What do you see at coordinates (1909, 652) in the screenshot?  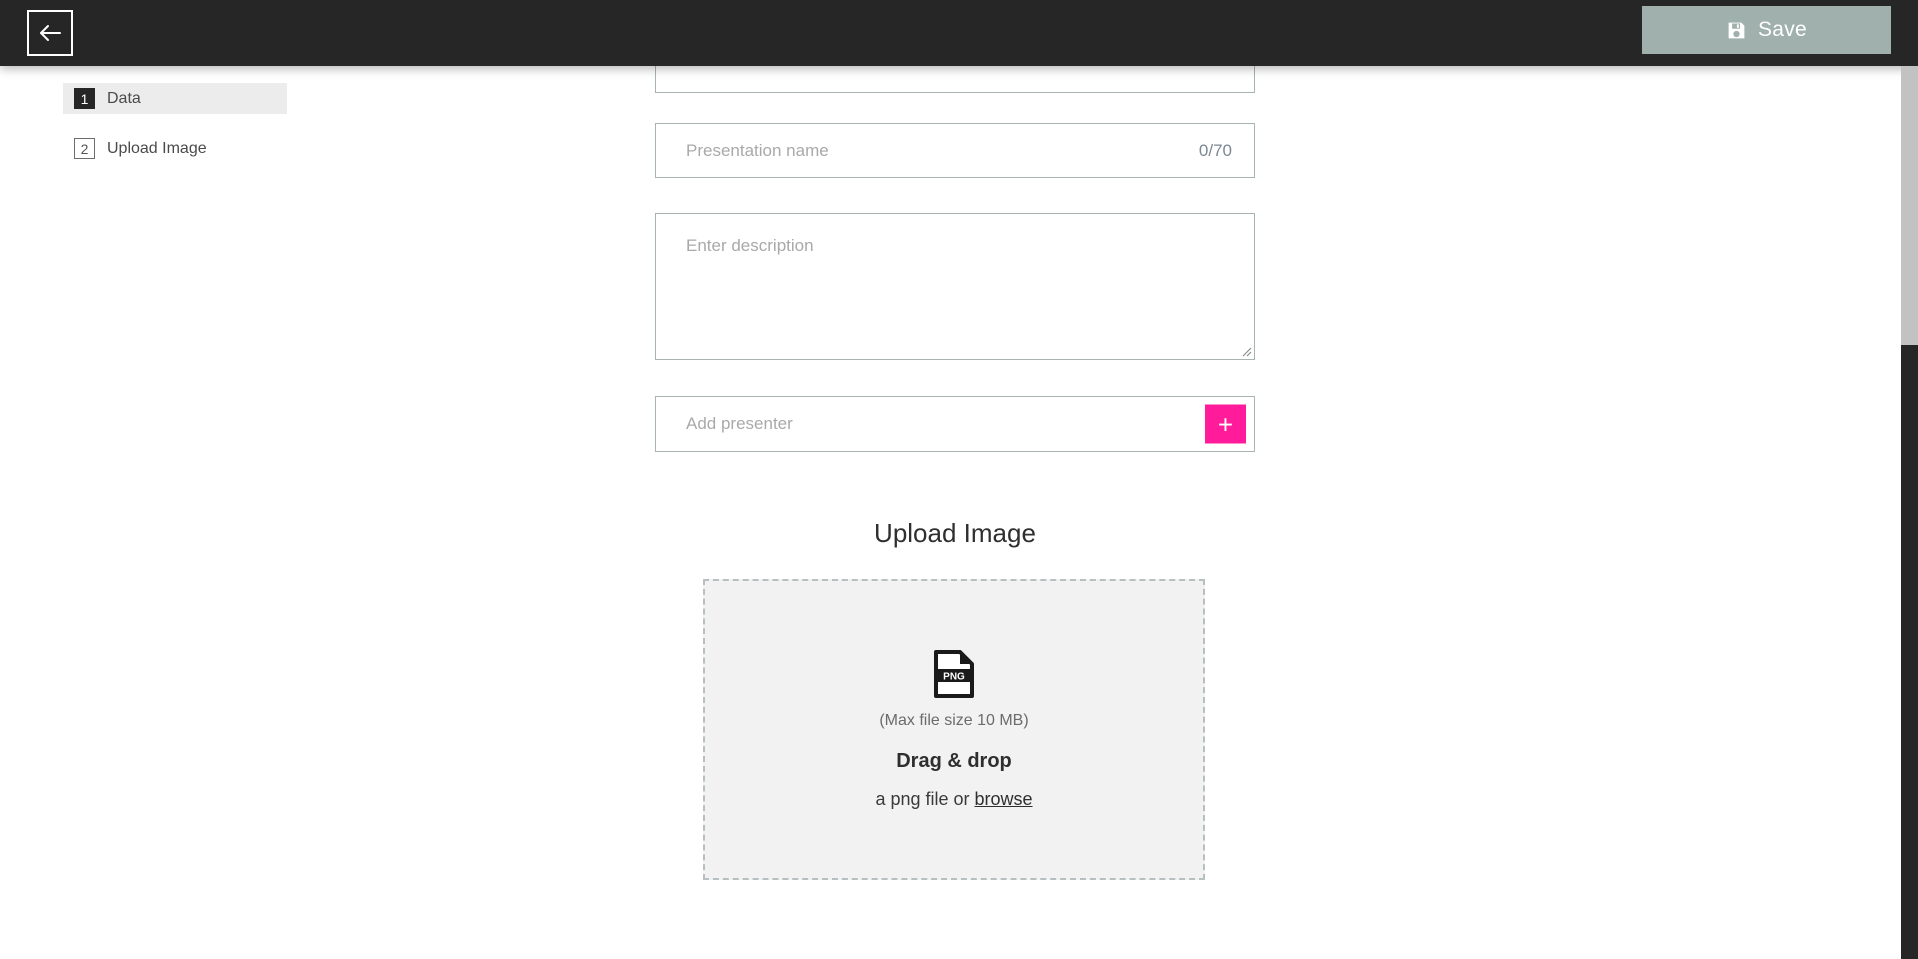 I see `vertical-scrollbar-thumb` at bounding box center [1909, 652].